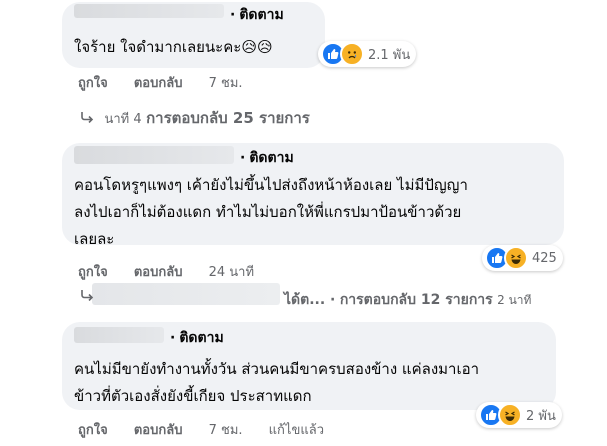 Image resolution: width=607 pixels, height=446 pixels. I want to click on follow-button-2: · ติดตาม, so click(267, 158).